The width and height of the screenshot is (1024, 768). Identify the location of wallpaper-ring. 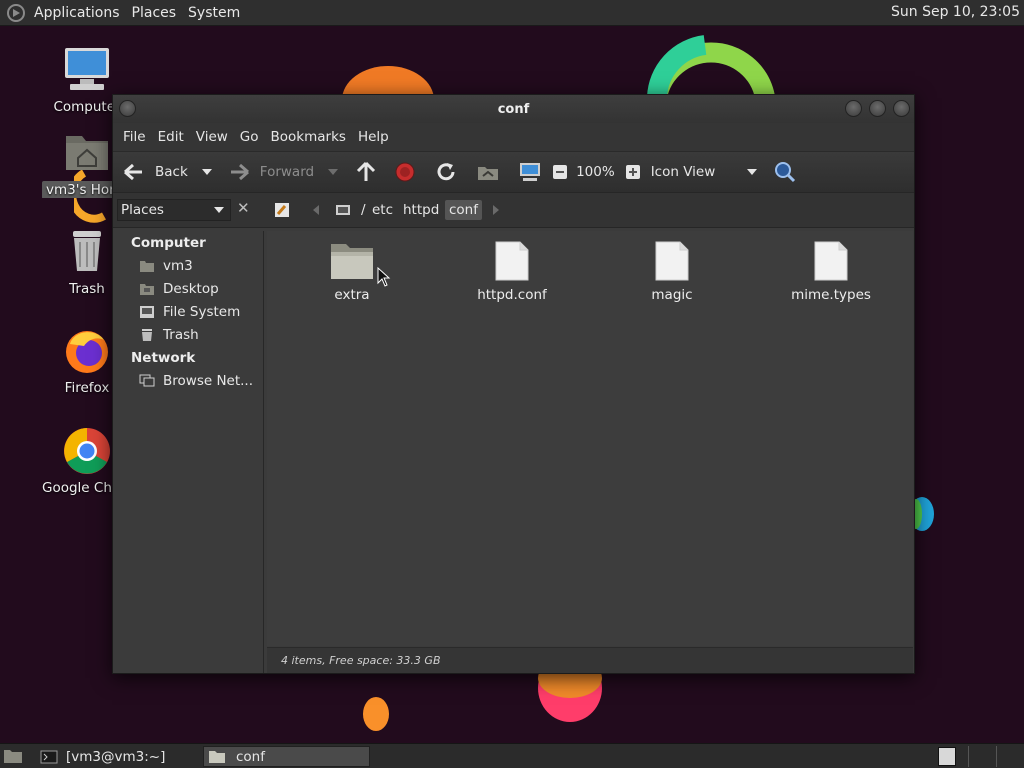
(711, 67).